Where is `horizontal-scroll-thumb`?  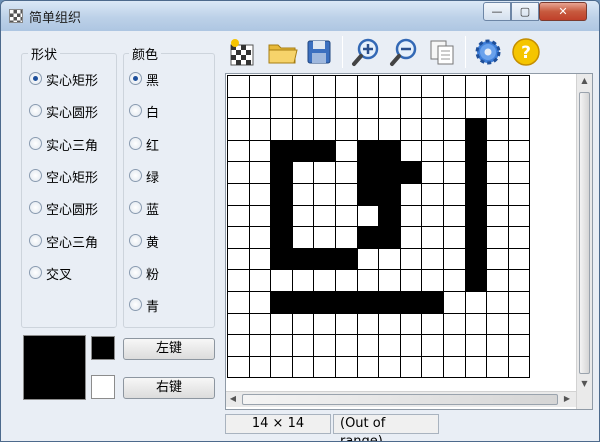
horizontal-scroll-thumb is located at coordinates (400, 399).